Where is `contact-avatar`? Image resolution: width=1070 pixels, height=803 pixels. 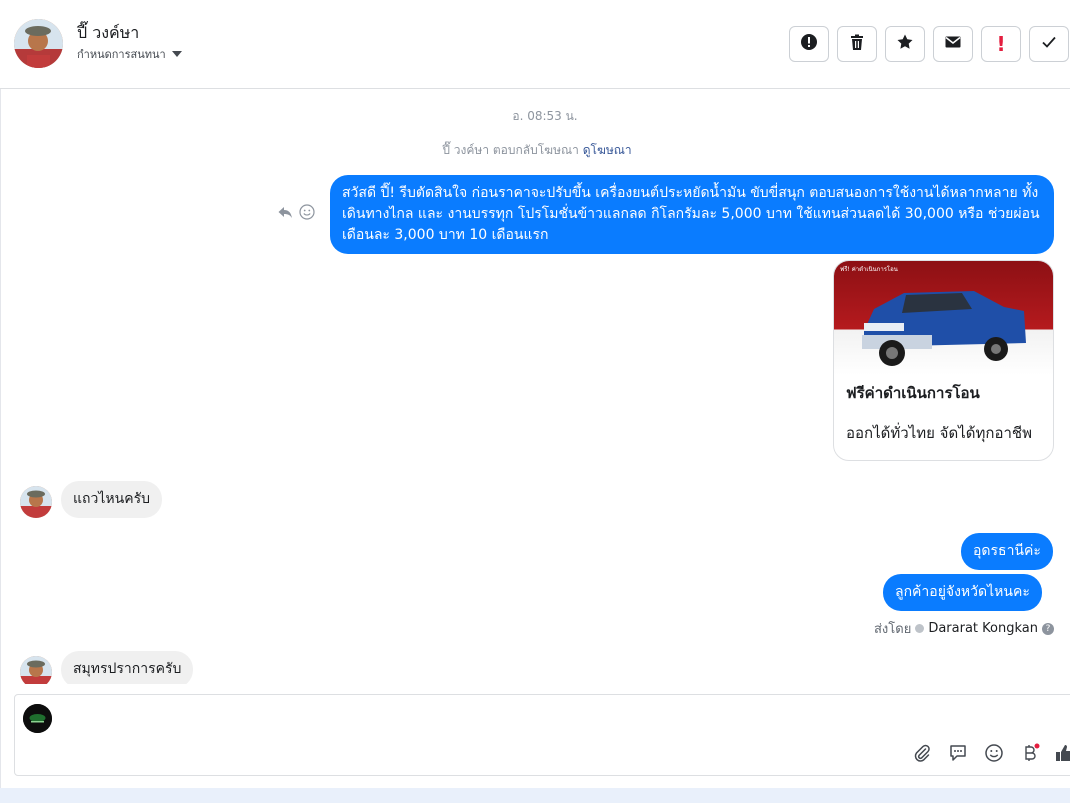 contact-avatar is located at coordinates (38, 43).